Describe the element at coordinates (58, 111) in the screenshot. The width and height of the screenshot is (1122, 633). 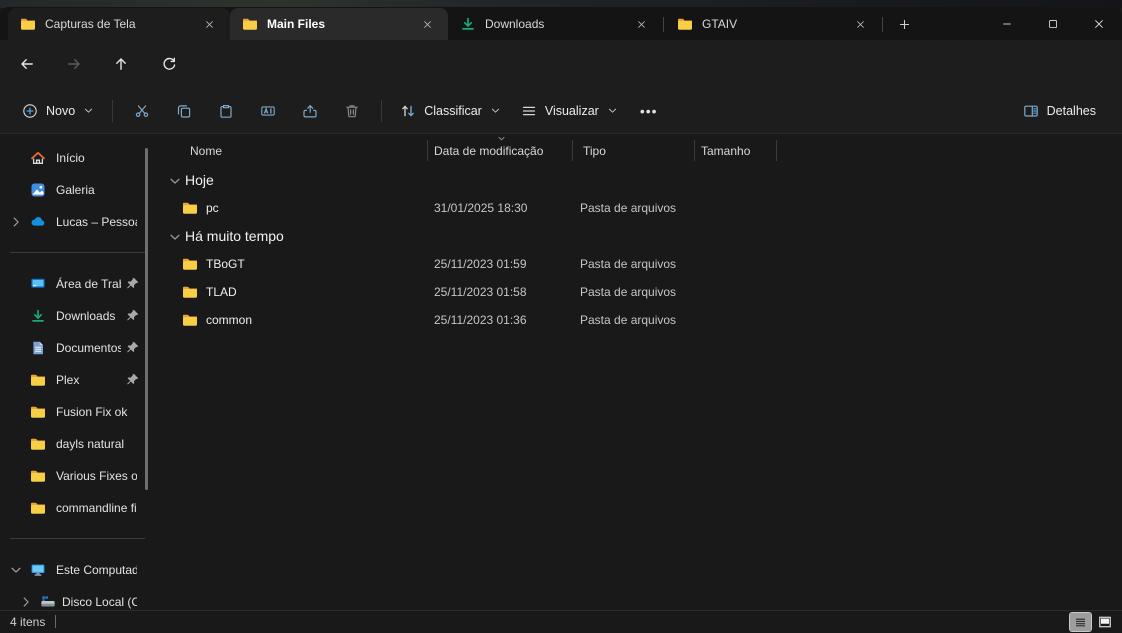
I see `new-button: Novo` at that location.